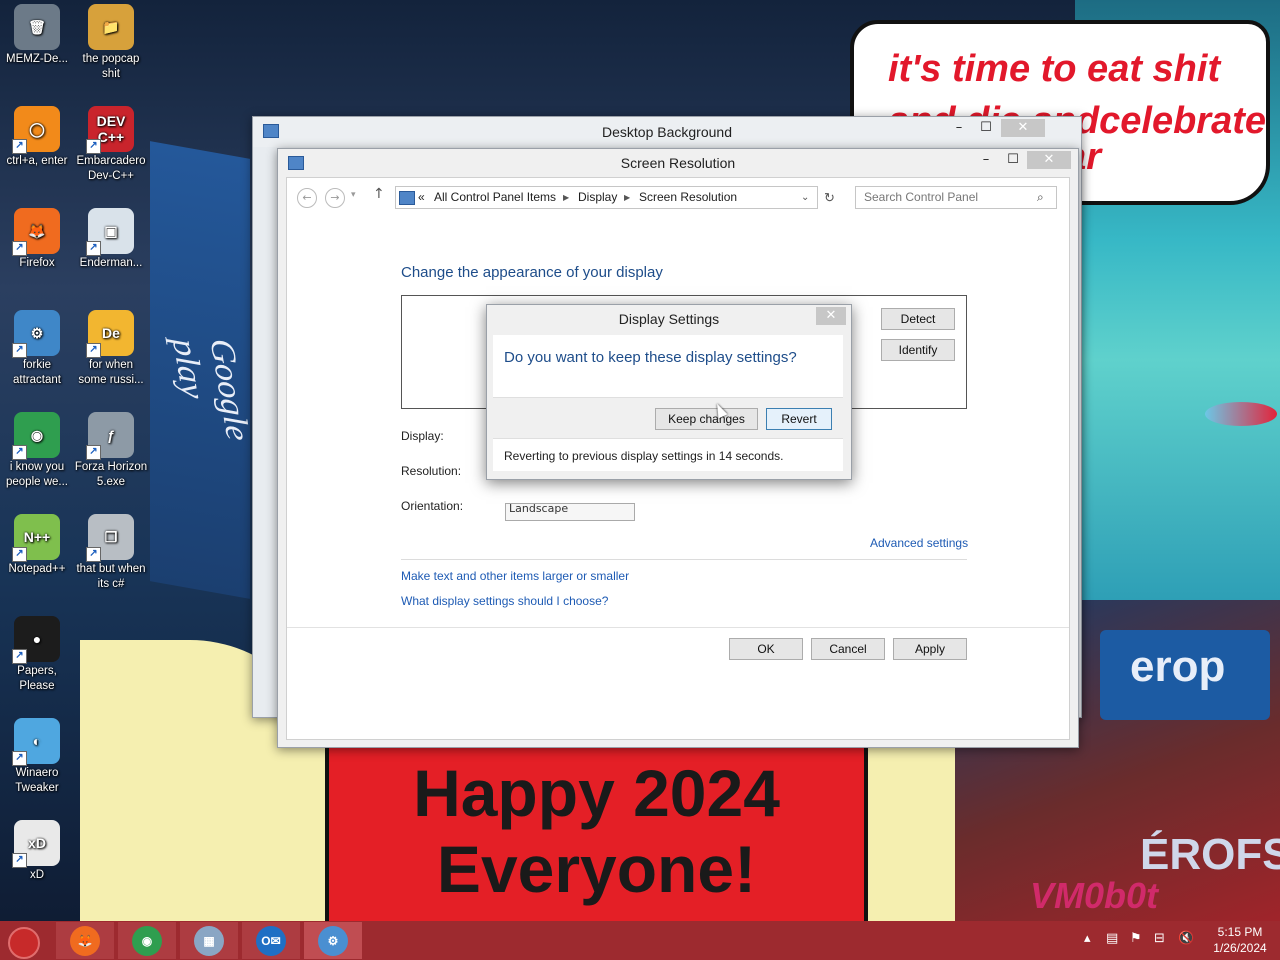 The width and height of the screenshot is (1280, 960). I want to click on identify-button: Identify, so click(918, 350).